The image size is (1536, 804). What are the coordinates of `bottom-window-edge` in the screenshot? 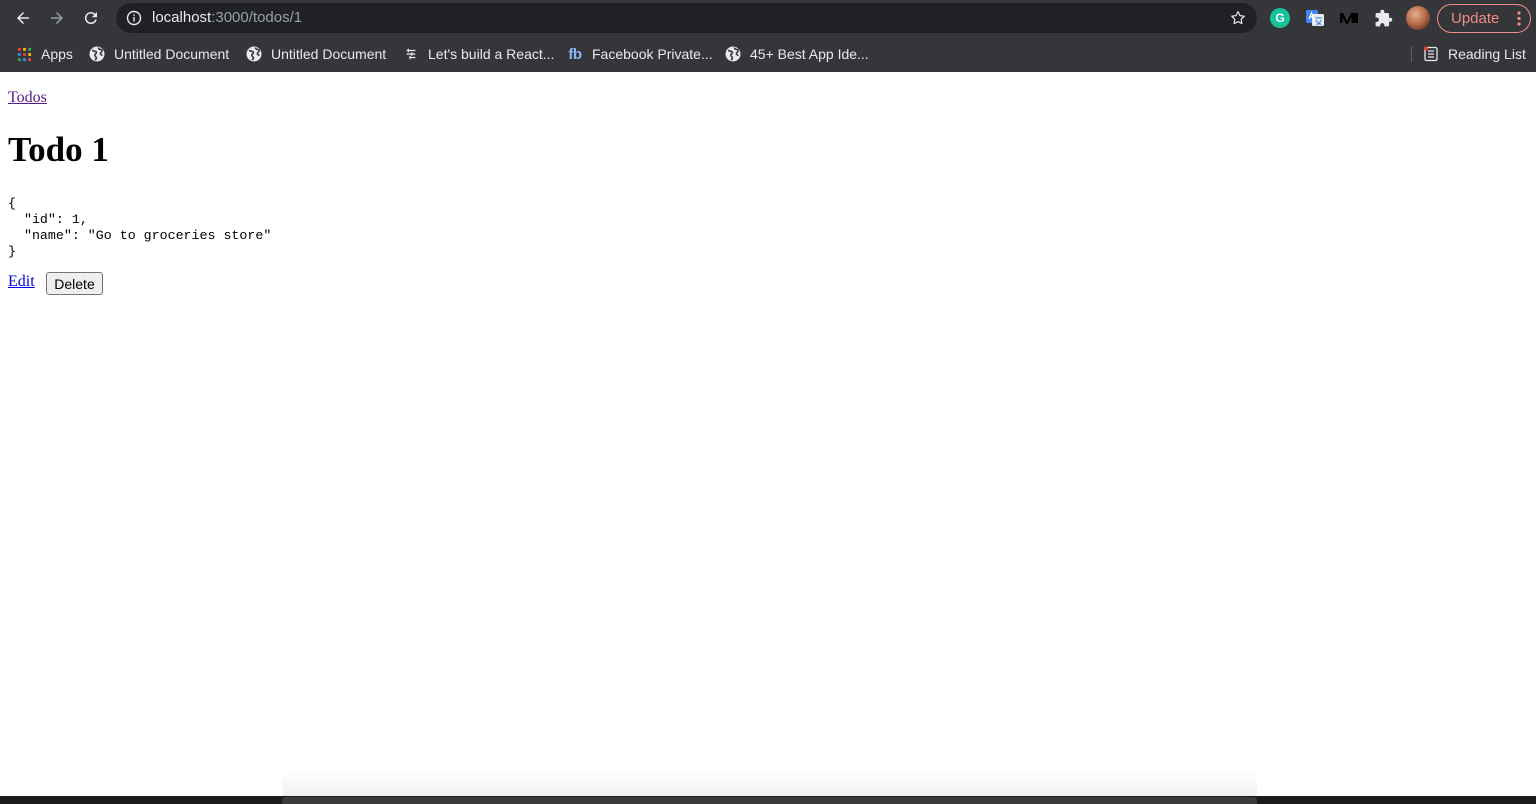 It's located at (769, 800).